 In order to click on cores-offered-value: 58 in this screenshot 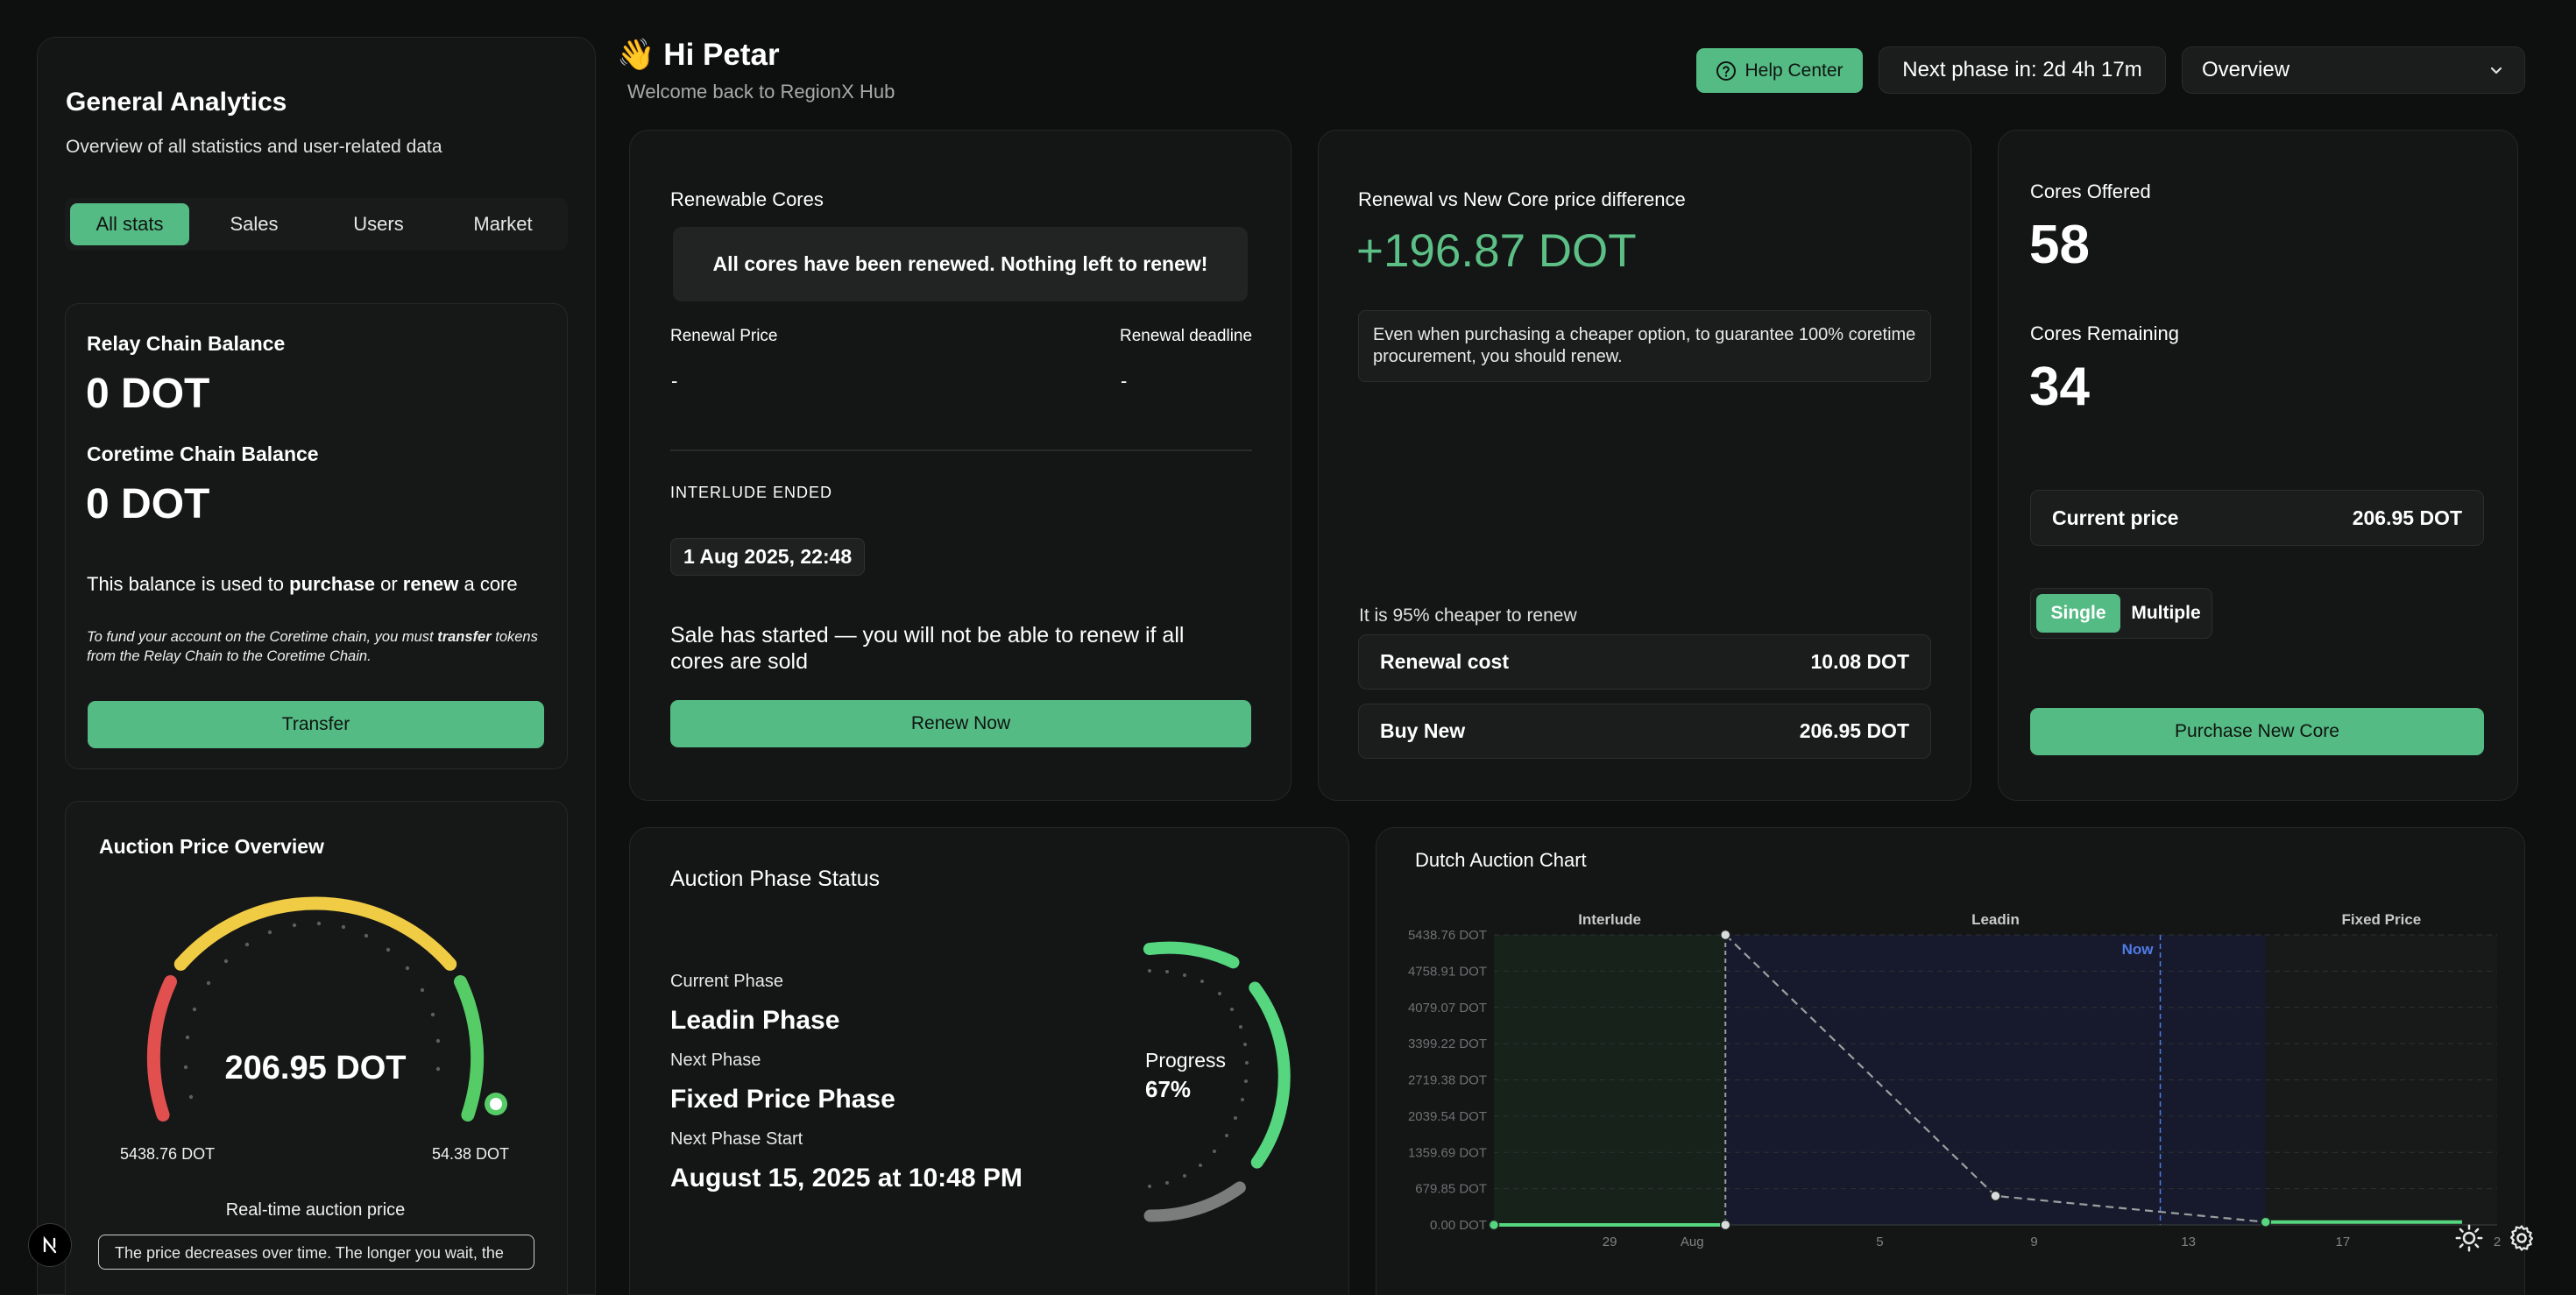, I will do `click(2059, 245)`.